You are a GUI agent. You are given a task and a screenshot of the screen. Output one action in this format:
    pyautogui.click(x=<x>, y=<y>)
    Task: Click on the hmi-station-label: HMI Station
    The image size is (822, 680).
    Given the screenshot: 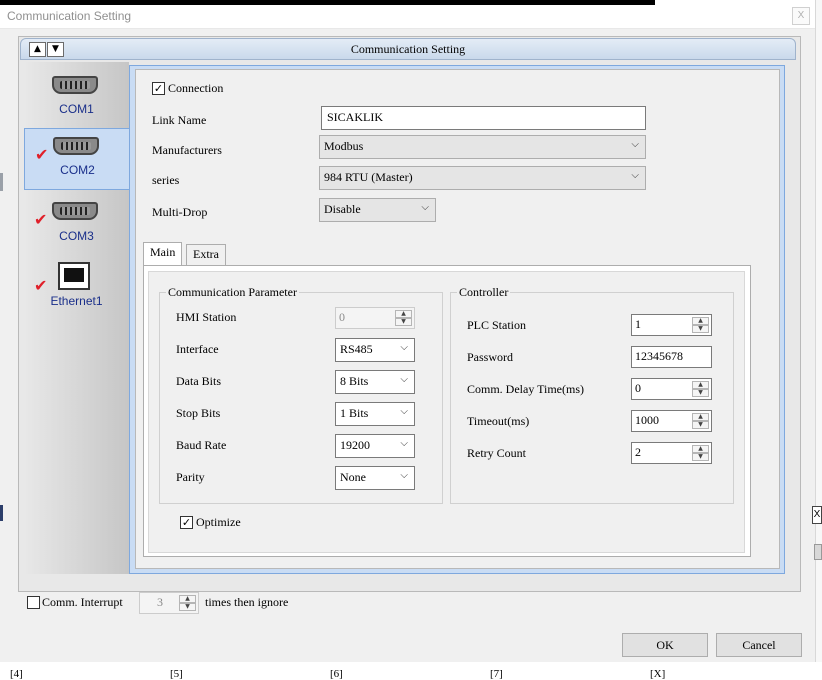 What is the action you would take?
    pyautogui.click(x=206, y=317)
    